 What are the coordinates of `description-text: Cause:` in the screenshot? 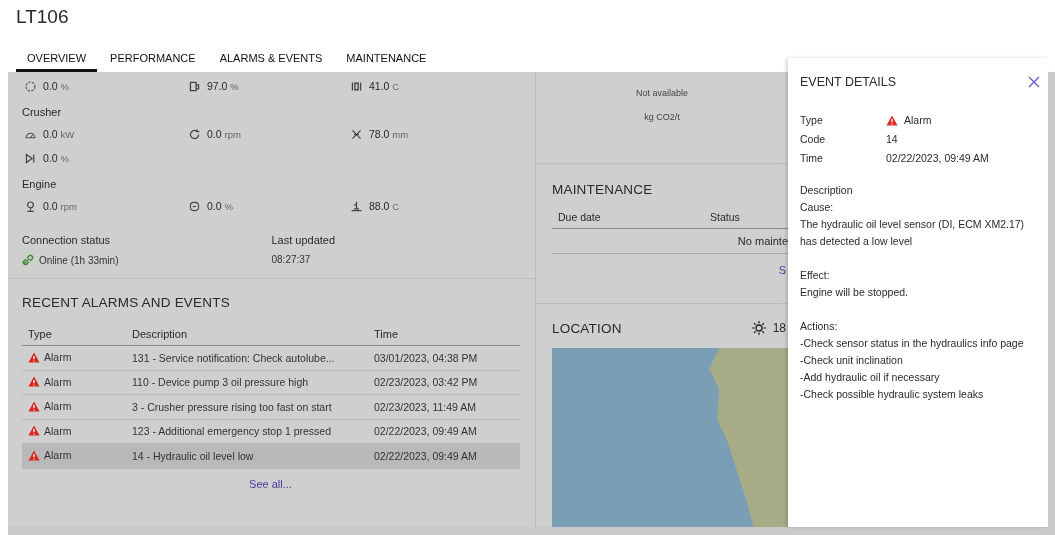 It's located at (817, 207).